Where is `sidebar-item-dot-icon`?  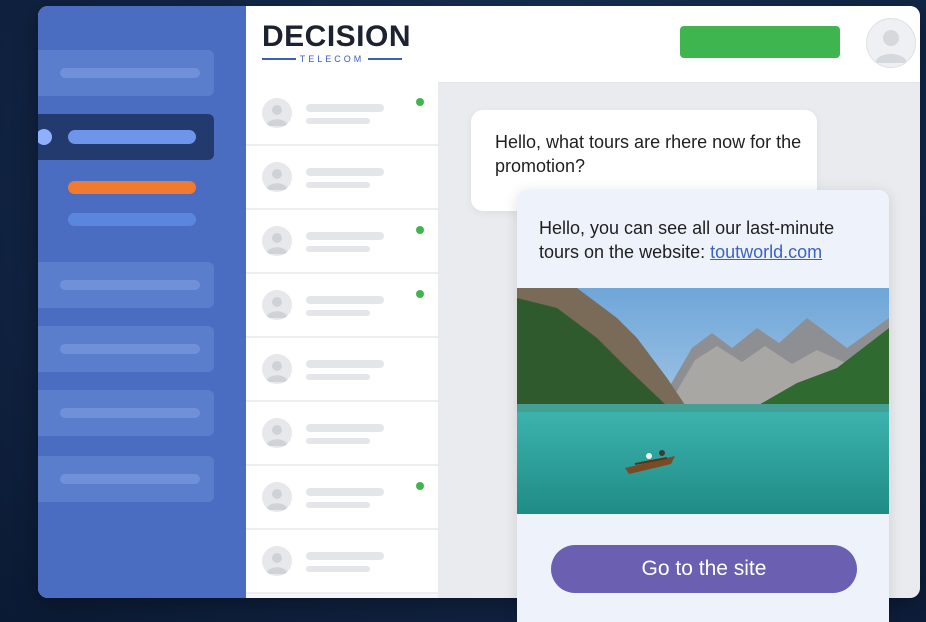 sidebar-item-dot-icon is located at coordinates (45, 137).